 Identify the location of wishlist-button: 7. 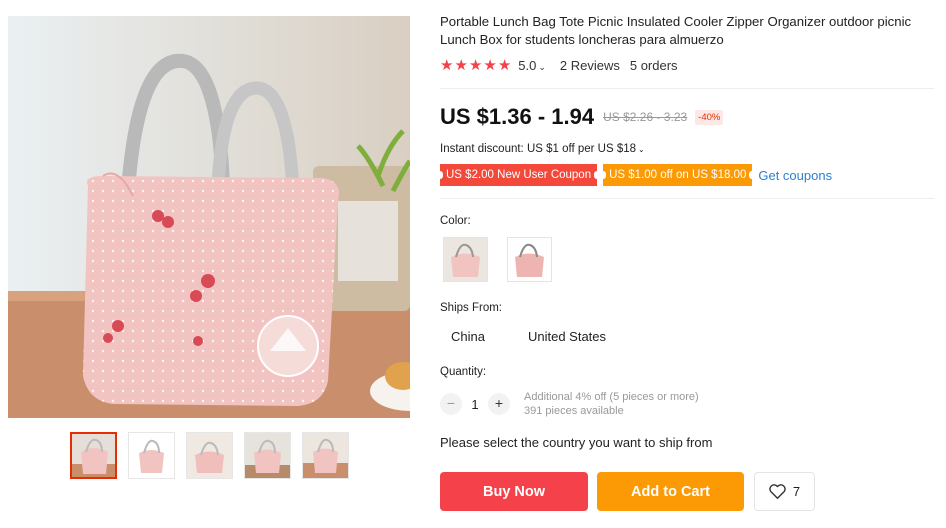
(784, 491).